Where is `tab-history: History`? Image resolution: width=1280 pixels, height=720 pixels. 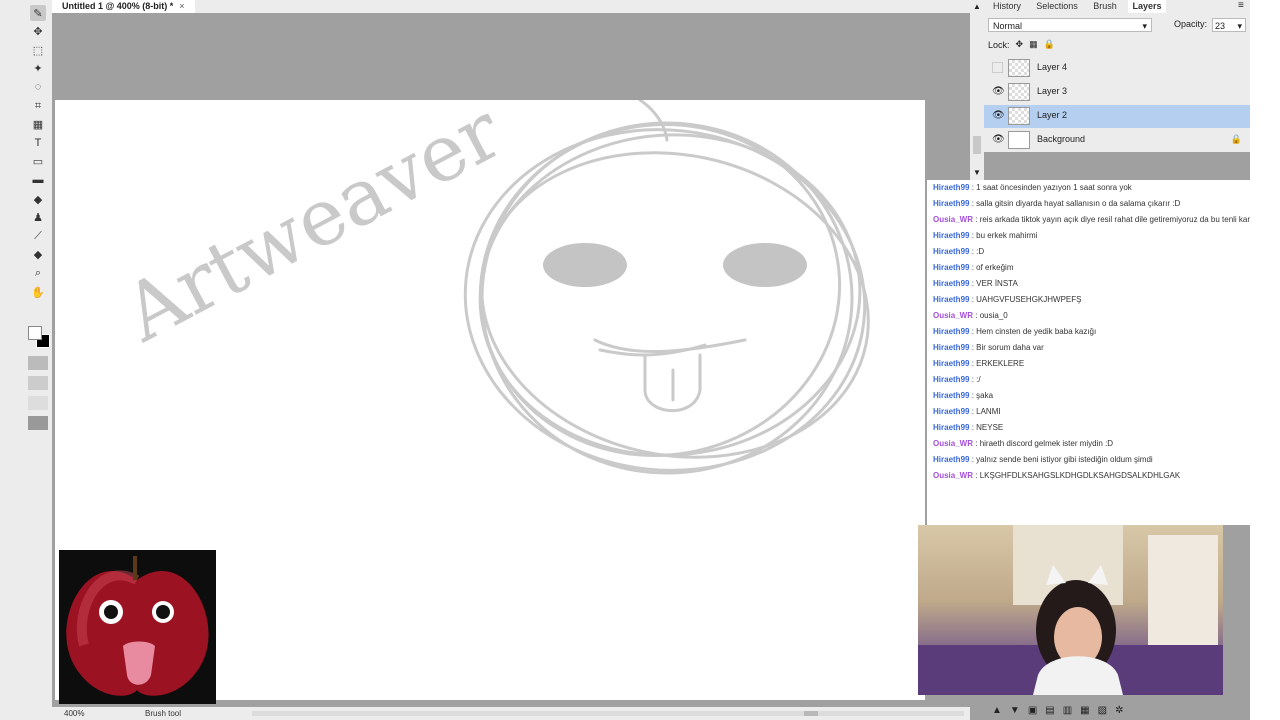 tab-history: History is located at coordinates (1007, 6).